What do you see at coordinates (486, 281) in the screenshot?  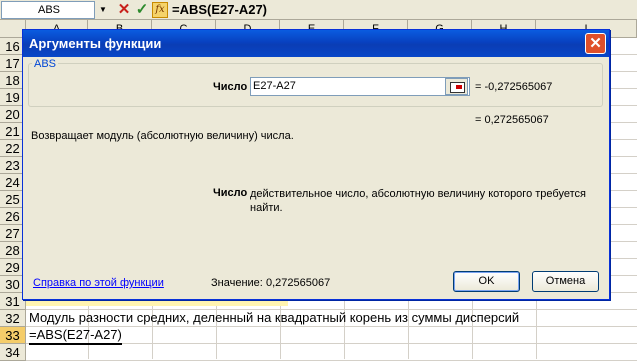 I see `ok-button: OK` at bounding box center [486, 281].